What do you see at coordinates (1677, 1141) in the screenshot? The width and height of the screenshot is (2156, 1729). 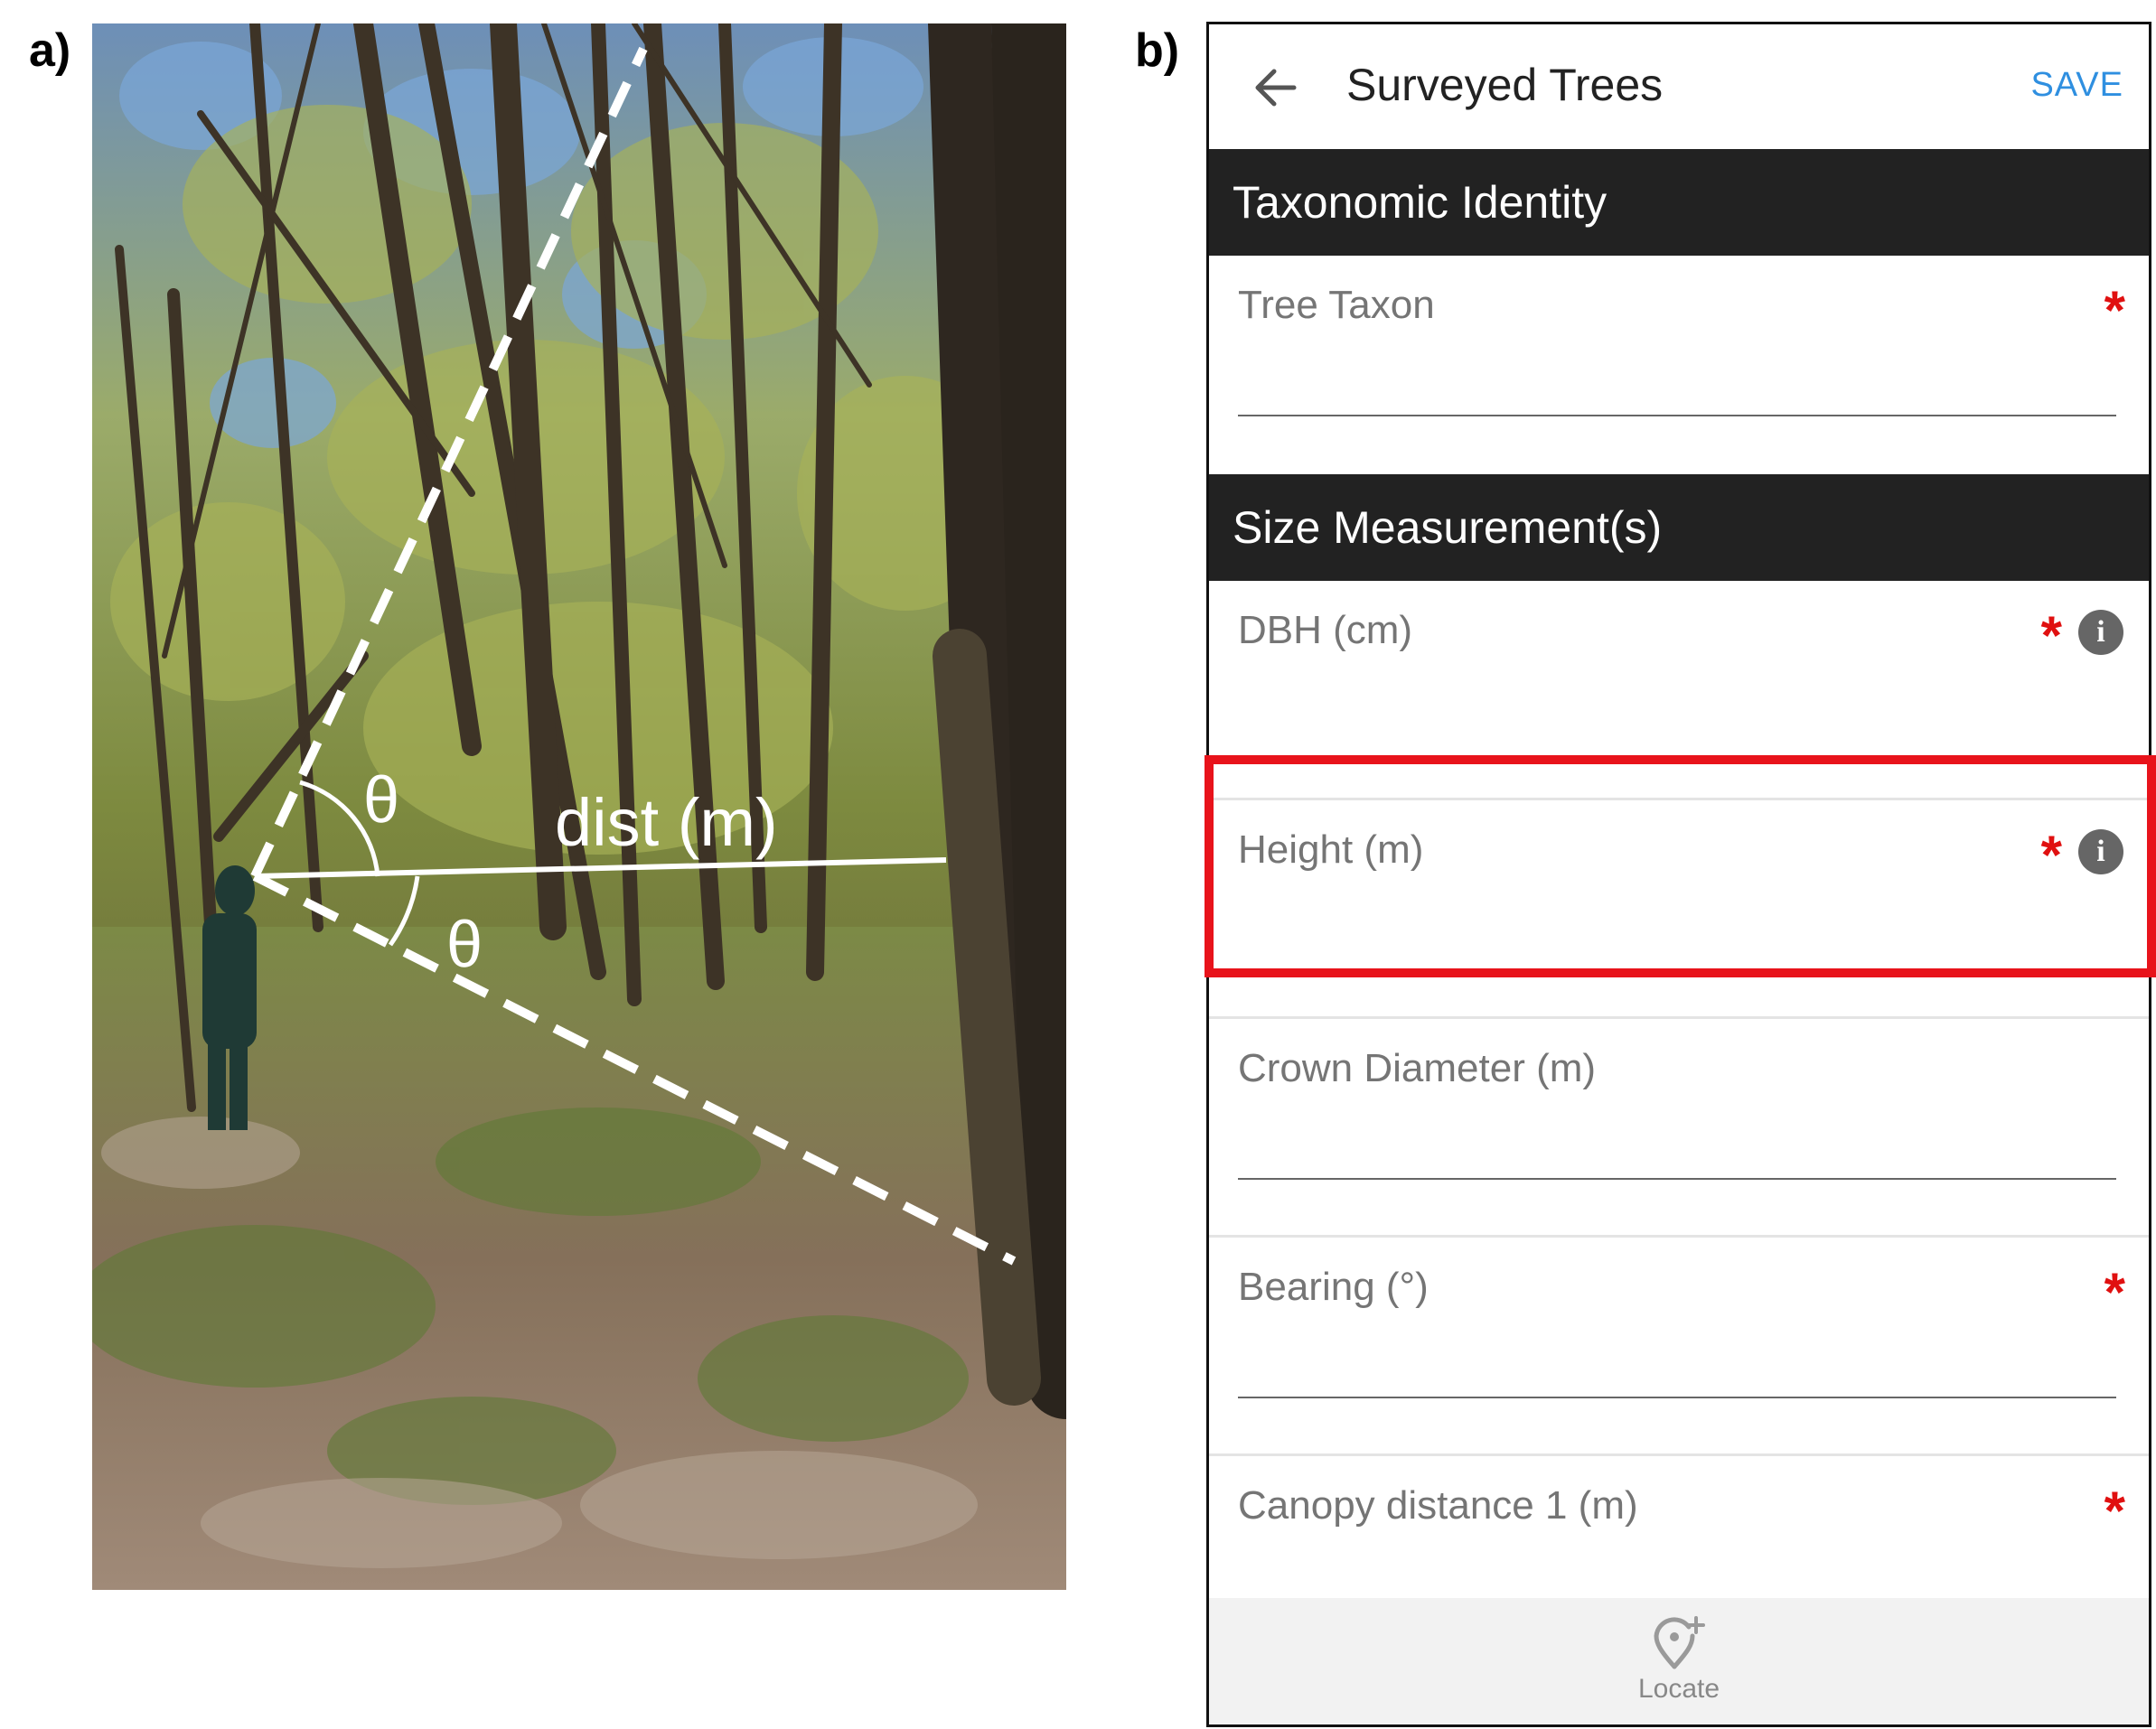 I see `crown-diameter-input` at bounding box center [1677, 1141].